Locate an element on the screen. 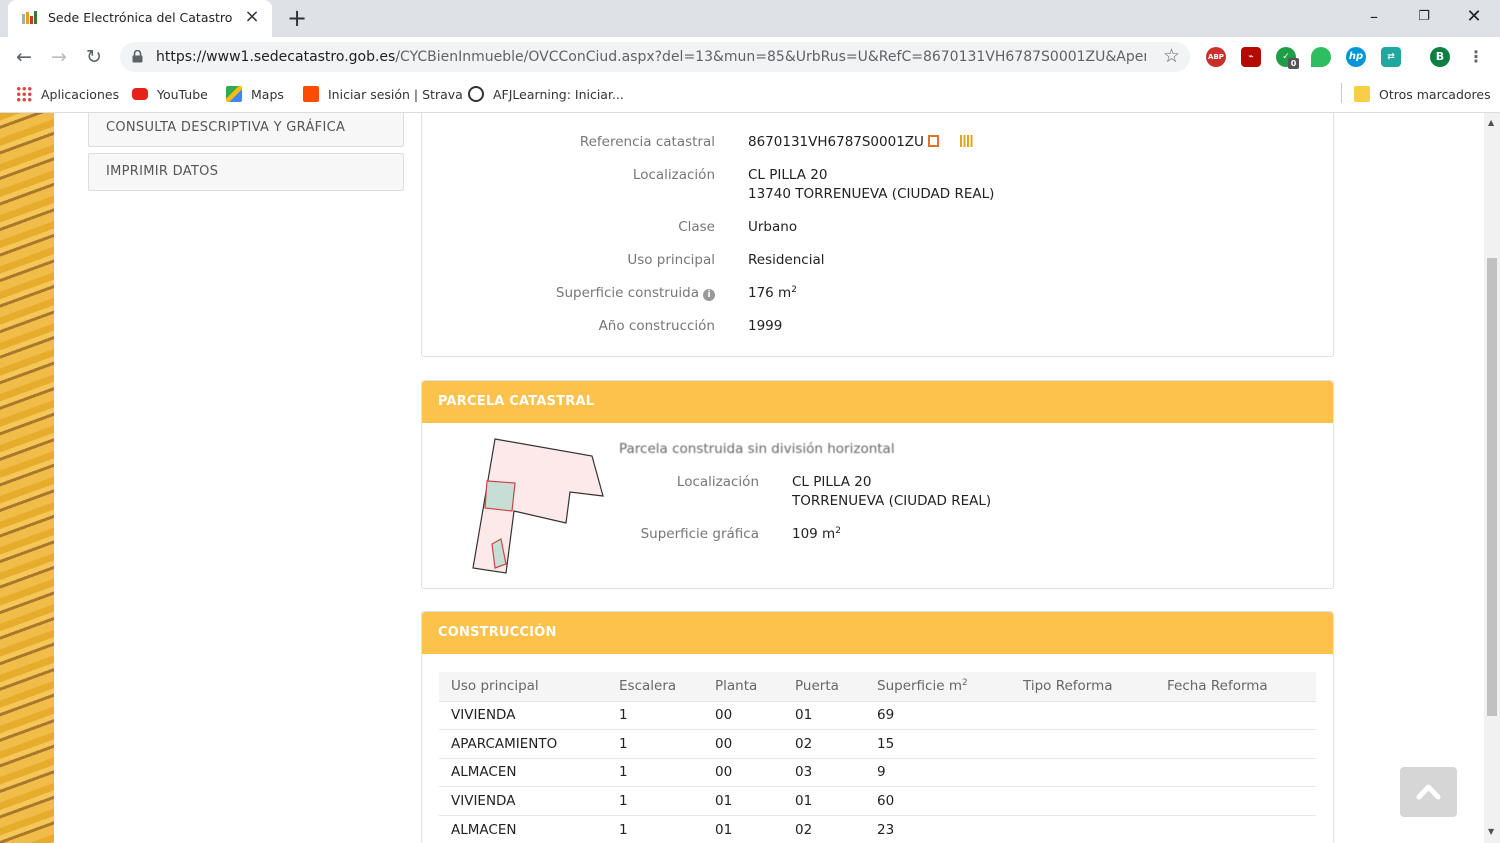  tab-strip: Sede Electrónica del Catastro × + – ❐ ✕ is located at coordinates (750, 18).